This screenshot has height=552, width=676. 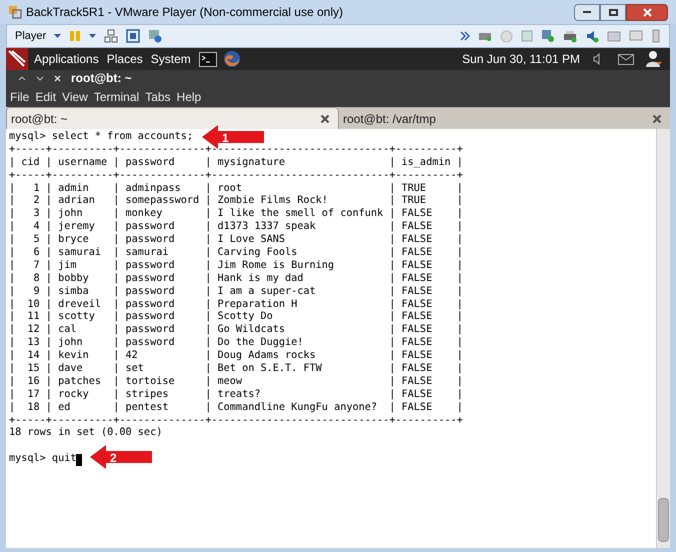 What do you see at coordinates (158, 97) in the screenshot?
I see `menu-item: Tabs` at bounding box center [158, 97].